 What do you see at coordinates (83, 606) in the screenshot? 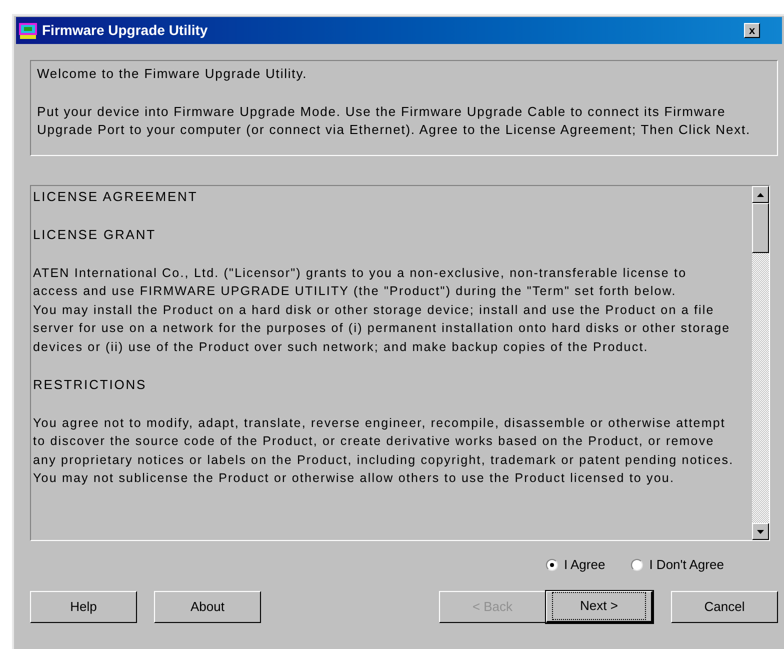
I see `dialog-button: Help` at bounding box center [83, 606].